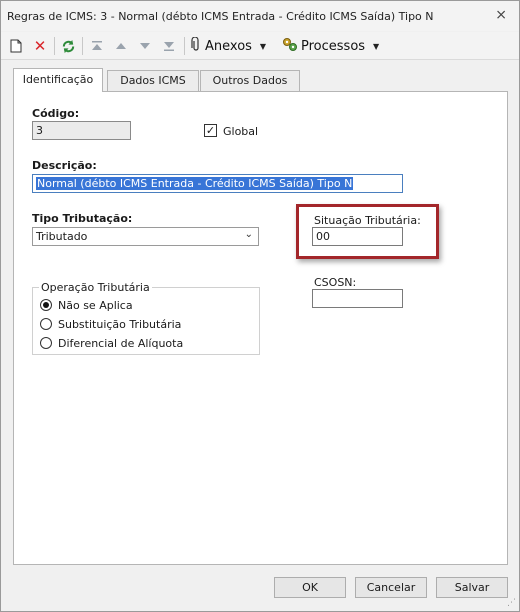  Describe the element at coordinates (97, 46) in the screenshot. I see `first-record-icon` at that location.